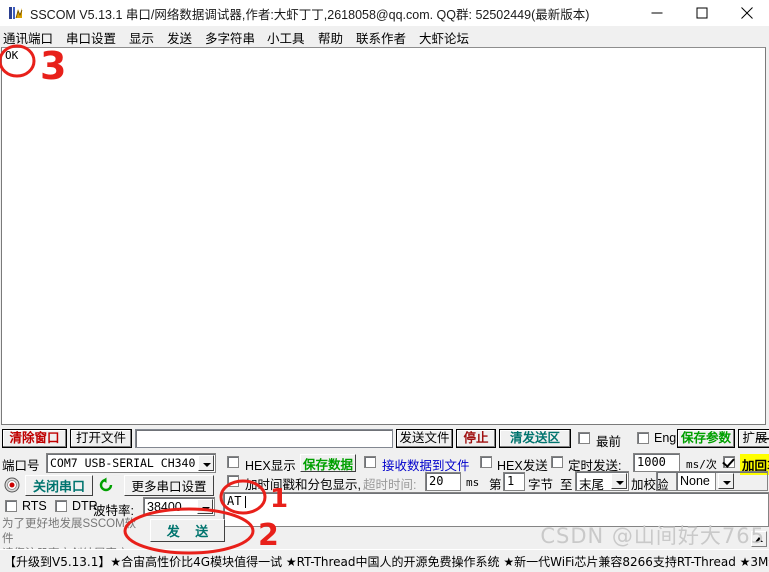 This screenshot has height=572, width=769. Describe the element at coordinates (656, 13) in the screenshot. I see `minimize-button` at that location.